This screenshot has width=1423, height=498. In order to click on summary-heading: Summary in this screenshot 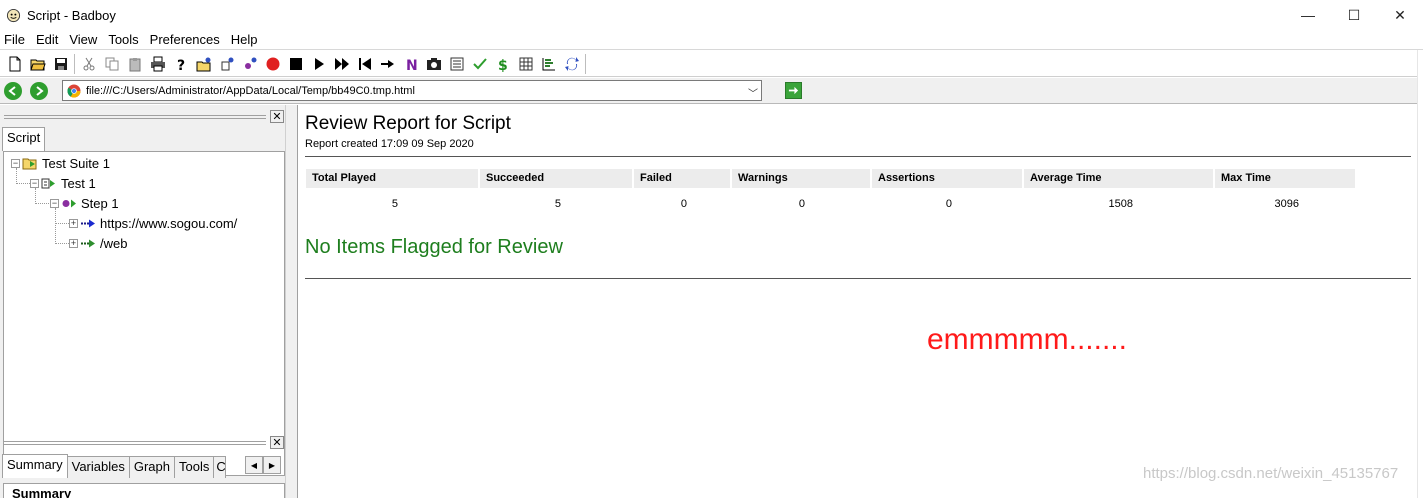, I will do `click(42, 492)`.